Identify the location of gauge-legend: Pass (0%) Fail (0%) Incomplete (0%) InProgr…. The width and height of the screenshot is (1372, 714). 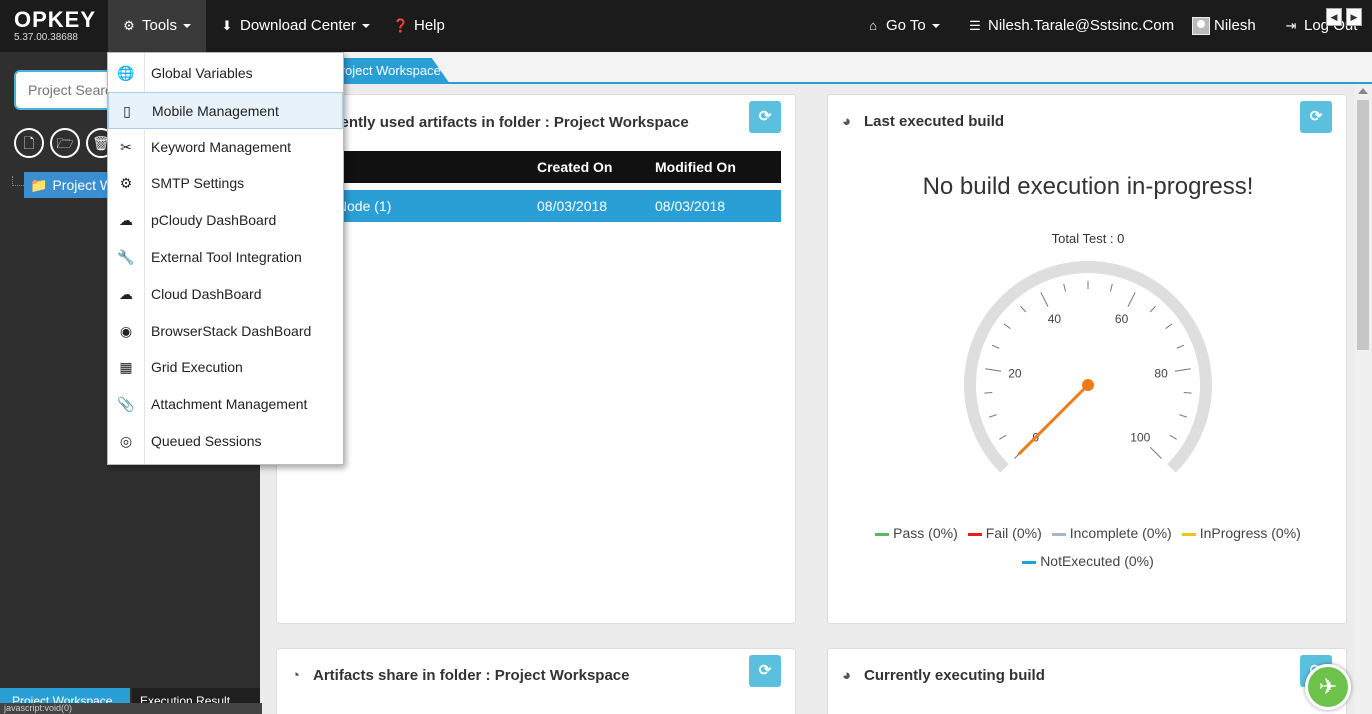
(1088, 547).